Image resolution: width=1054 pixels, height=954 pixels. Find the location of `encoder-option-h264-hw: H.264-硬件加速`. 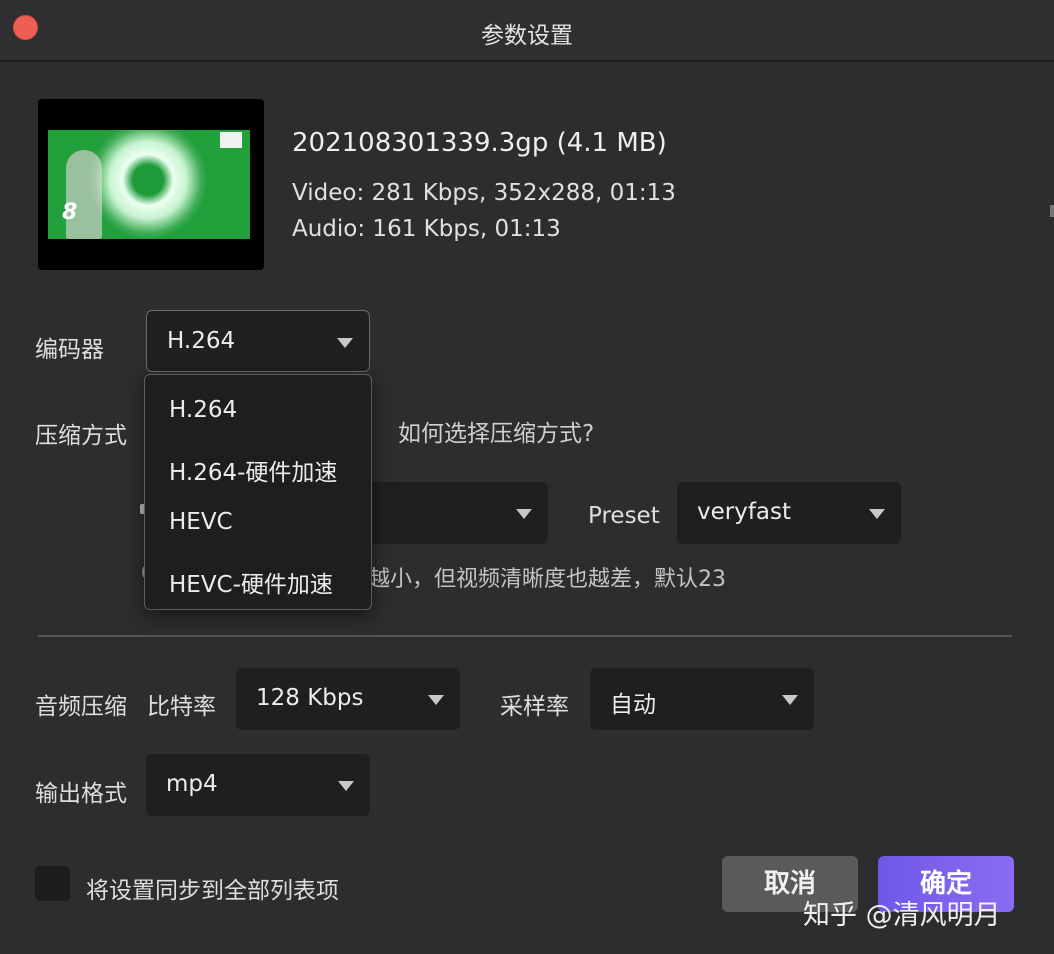

encoder-option-h264-hw: H.264-硬件加速 is located at coordinates (253, 470).